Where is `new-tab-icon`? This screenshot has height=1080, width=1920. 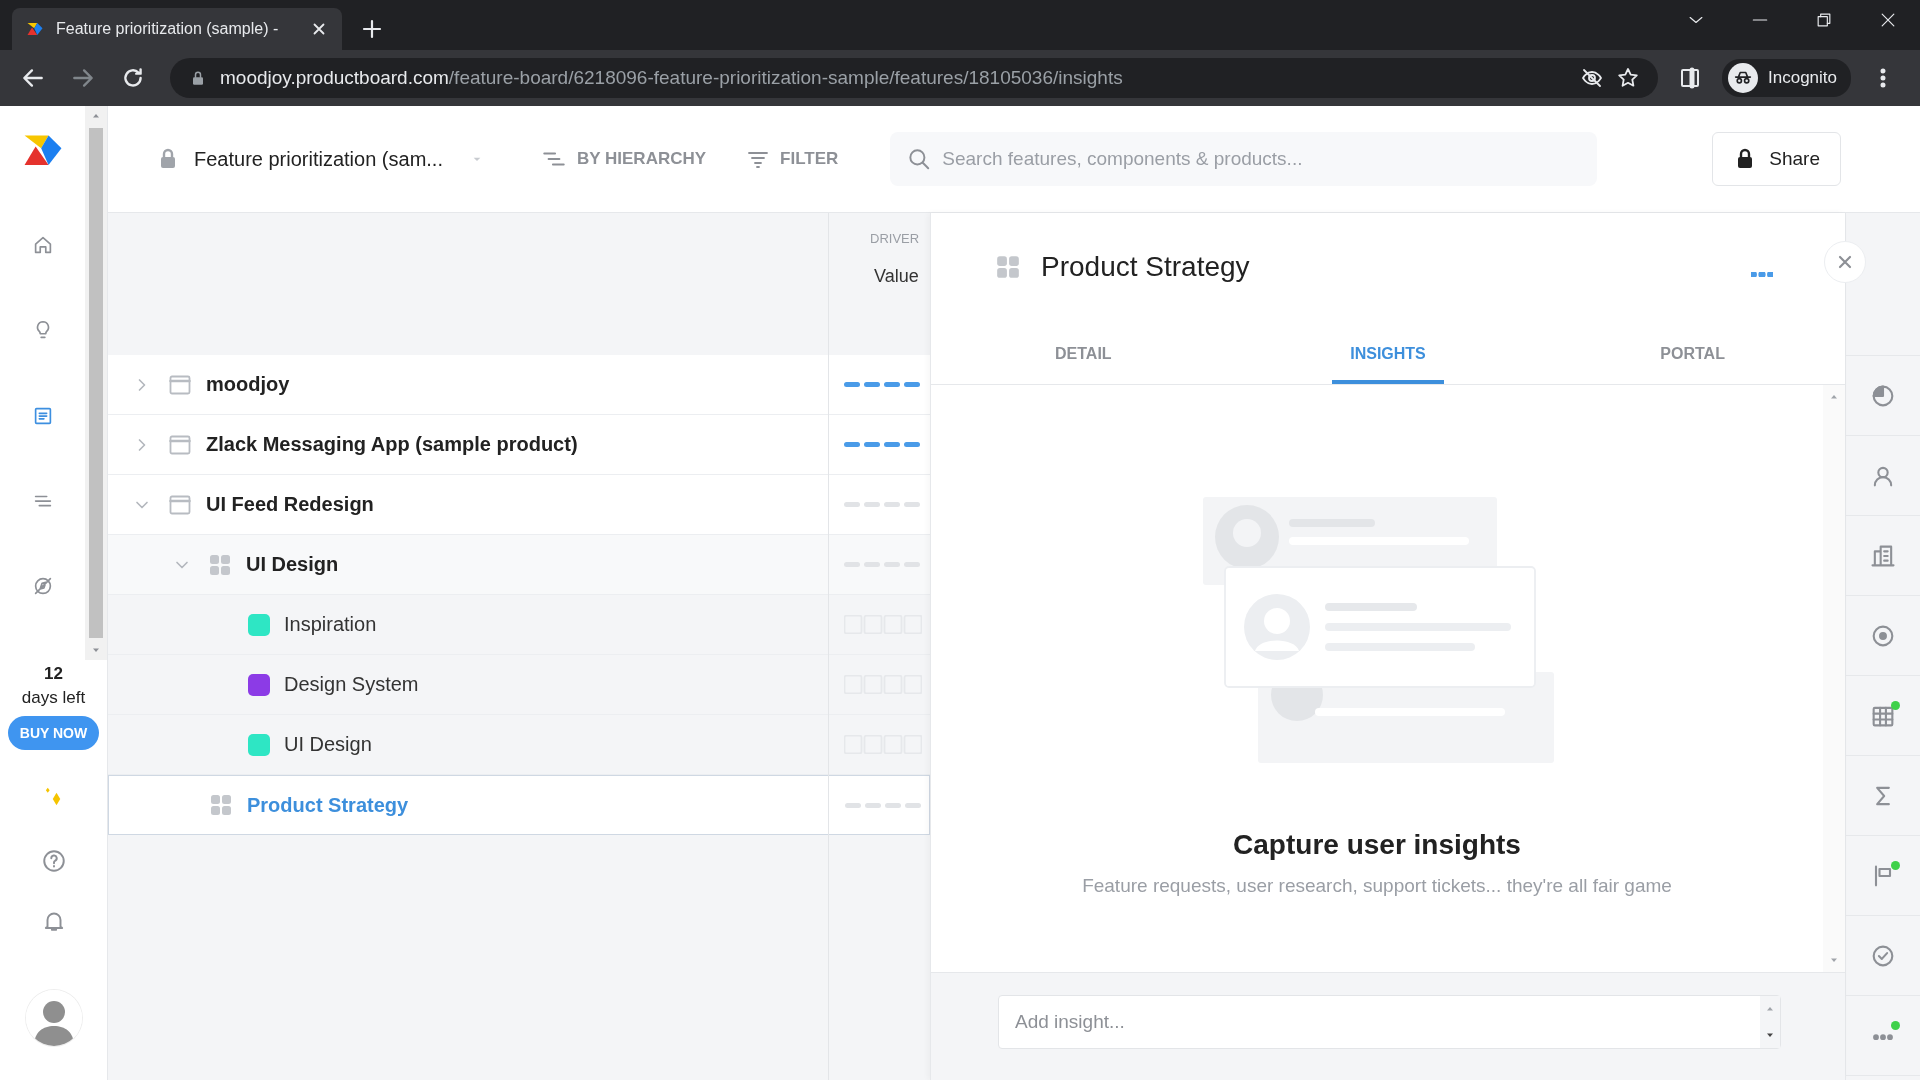
new-tab-icon is located at coordinates (372, 29).